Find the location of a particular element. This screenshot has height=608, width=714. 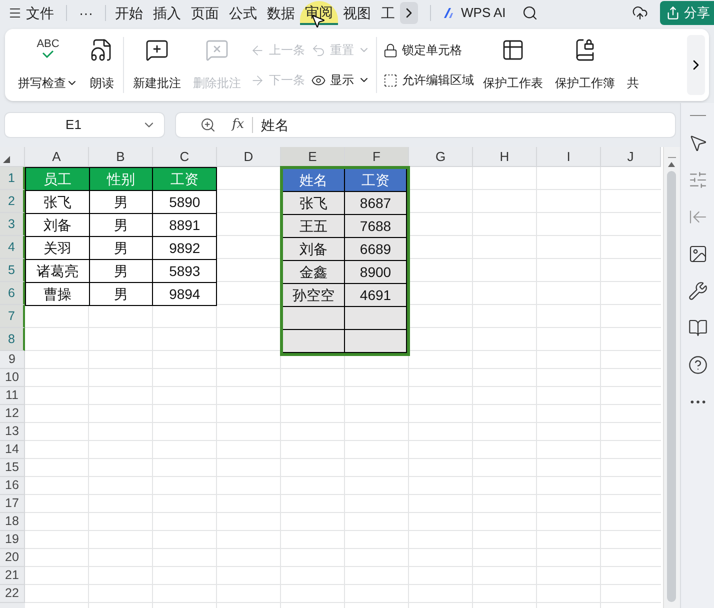

column-header: D is located at coordinates (249, 157).